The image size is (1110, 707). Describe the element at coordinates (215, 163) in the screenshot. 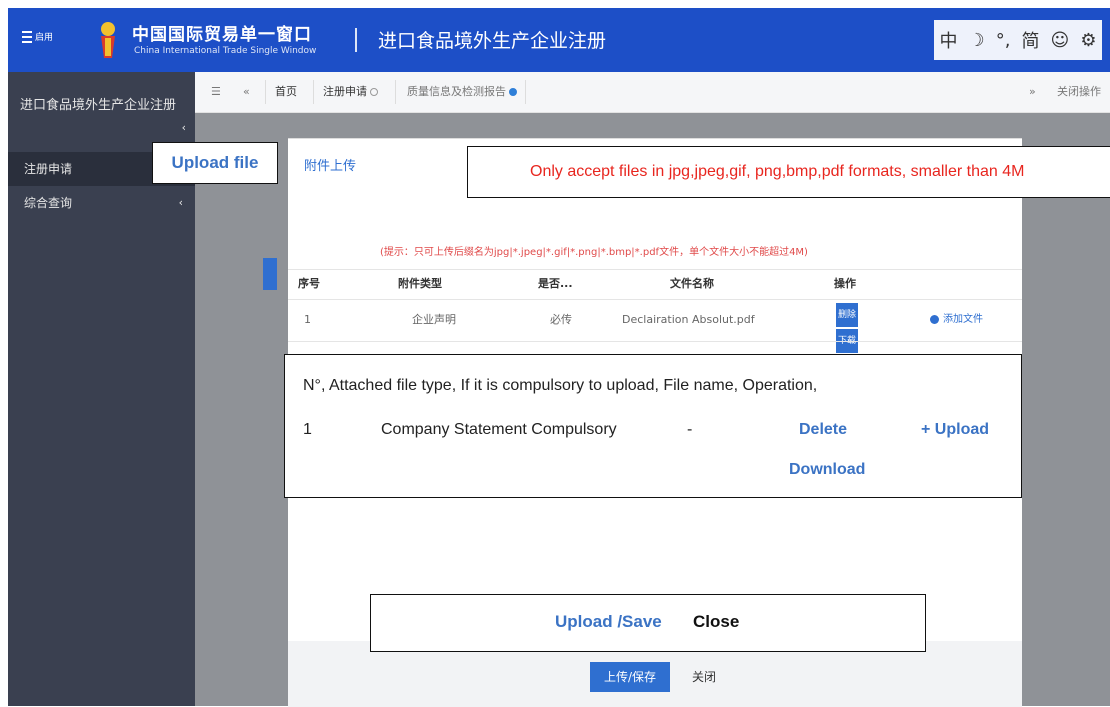

I see `annotation-upload-file: Upload file` at that location.